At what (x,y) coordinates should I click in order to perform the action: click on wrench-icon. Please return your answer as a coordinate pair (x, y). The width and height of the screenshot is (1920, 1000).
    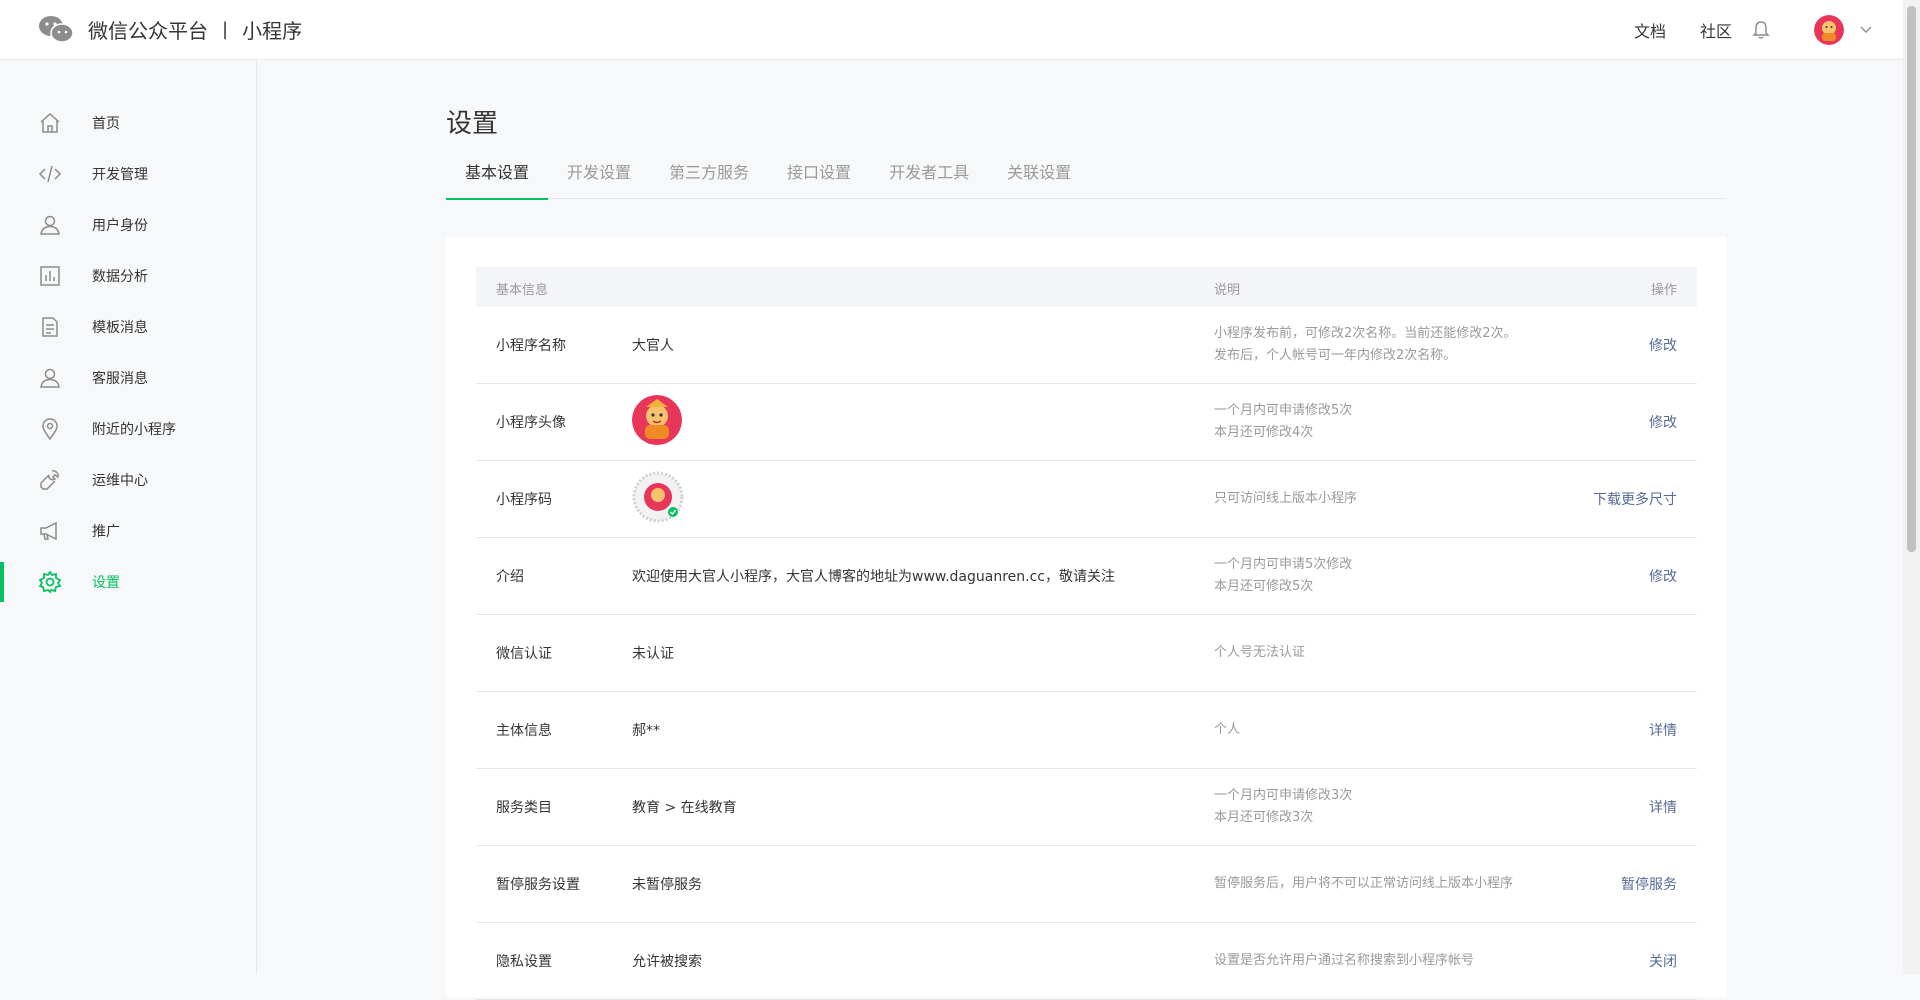
    Looking at the image, I should click on (49, 479).